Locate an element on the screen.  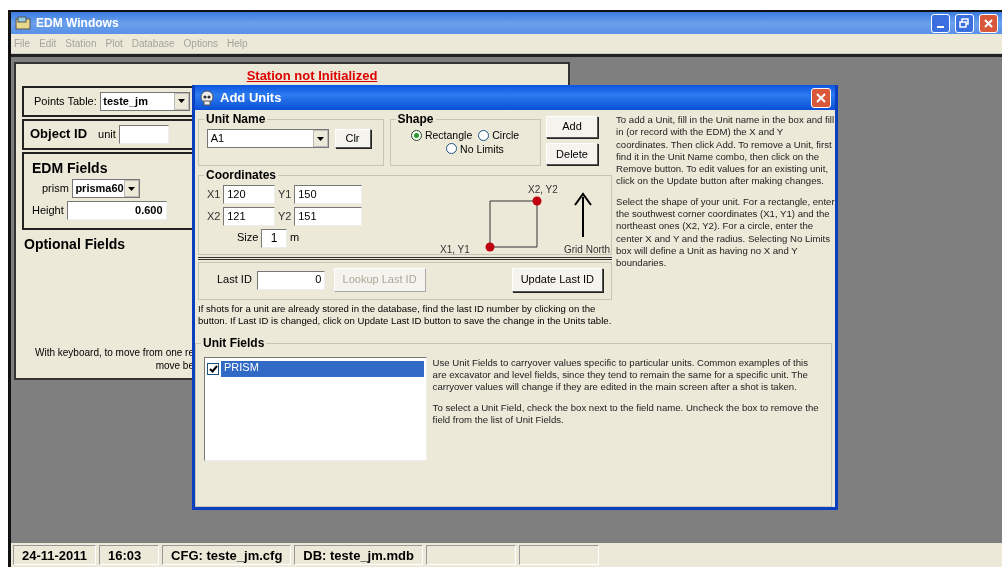
unit-input is located at coordinates (143, 134).